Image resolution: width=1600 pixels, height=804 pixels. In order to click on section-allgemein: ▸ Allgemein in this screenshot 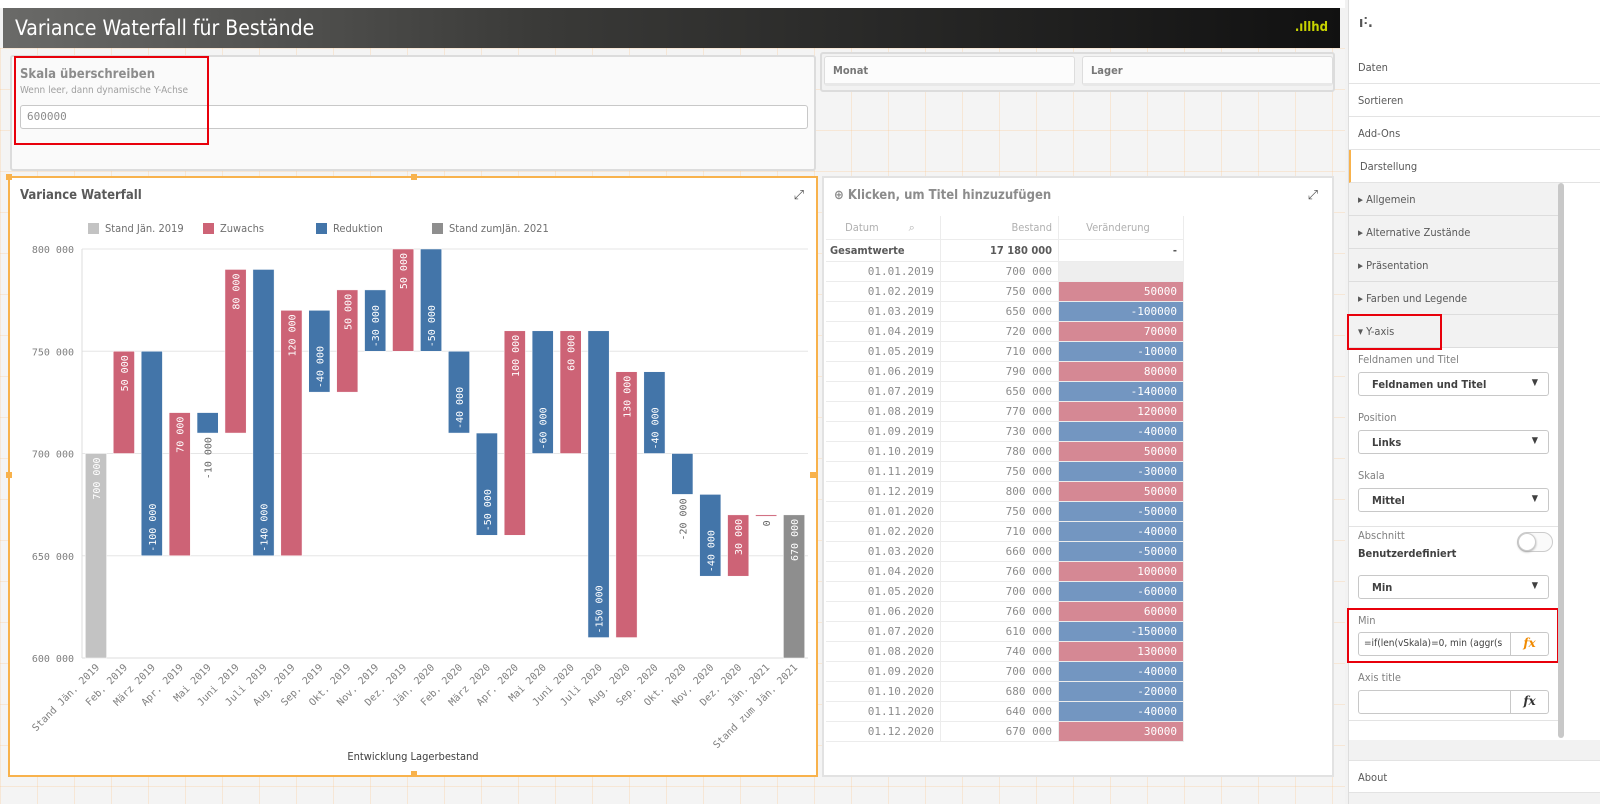, I will do `click(1454, 199)`.